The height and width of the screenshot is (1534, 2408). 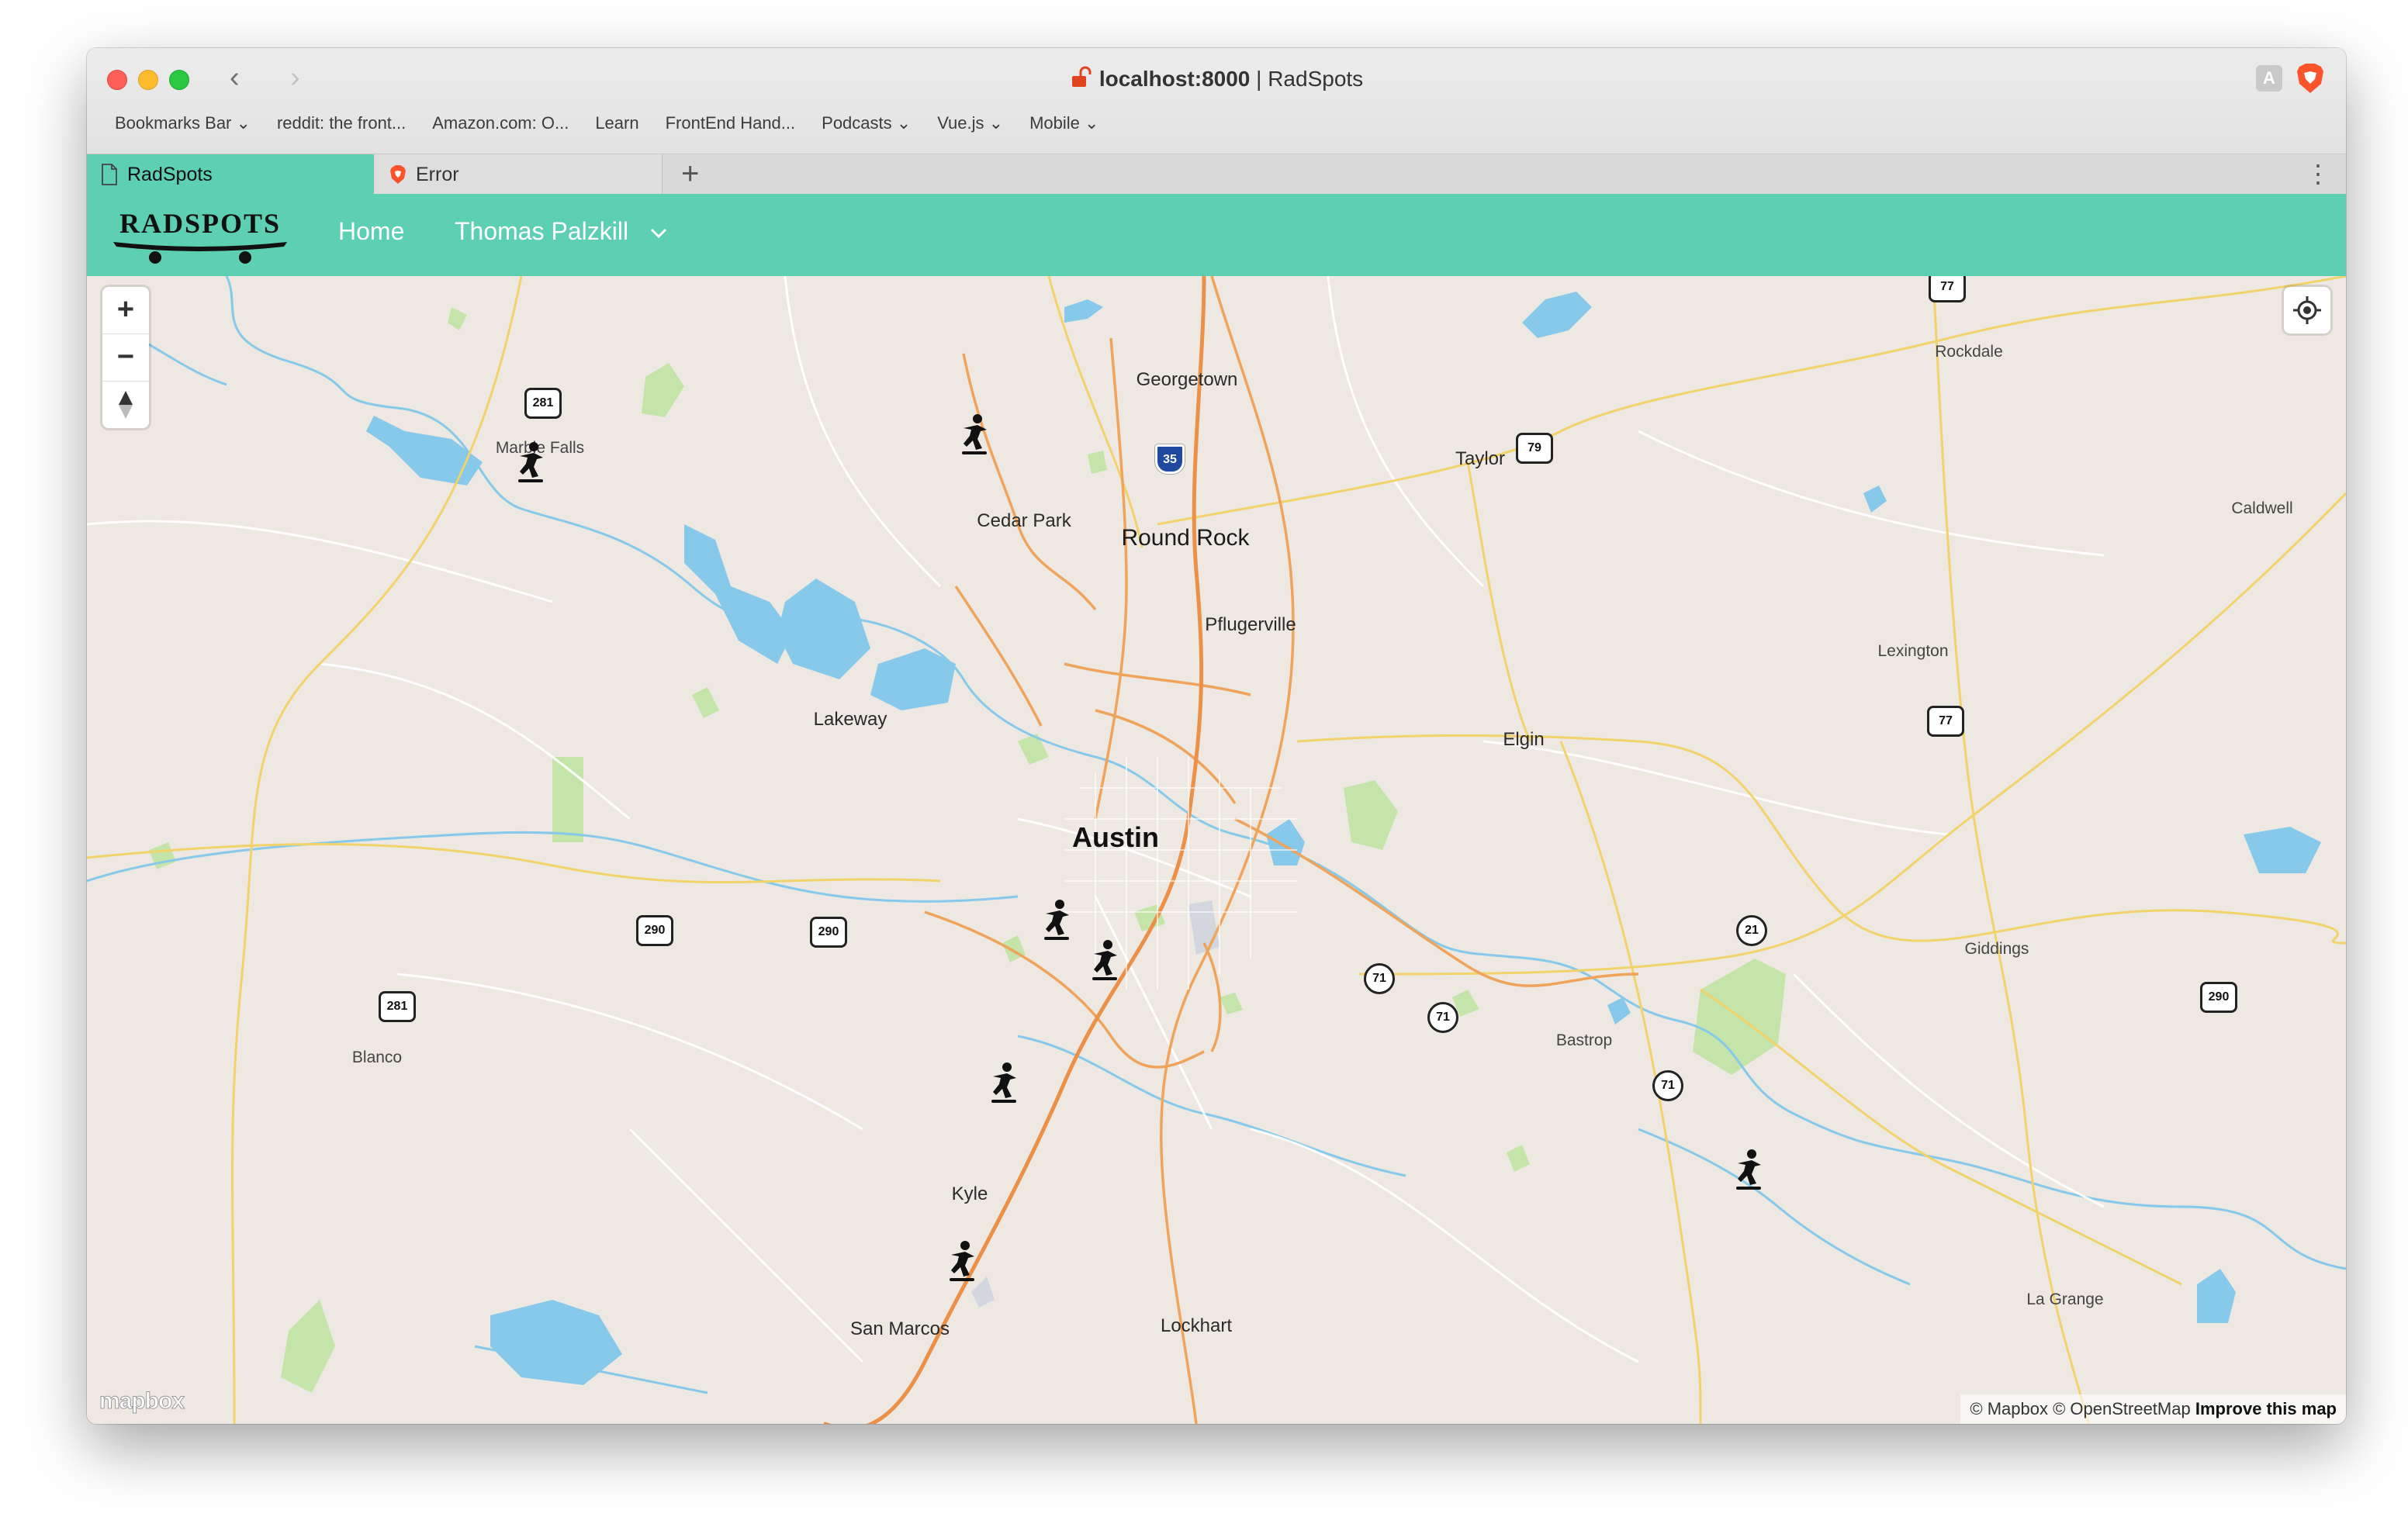 I want to click on map-label-kyle: Kyle, so click(x=970, y=1193).